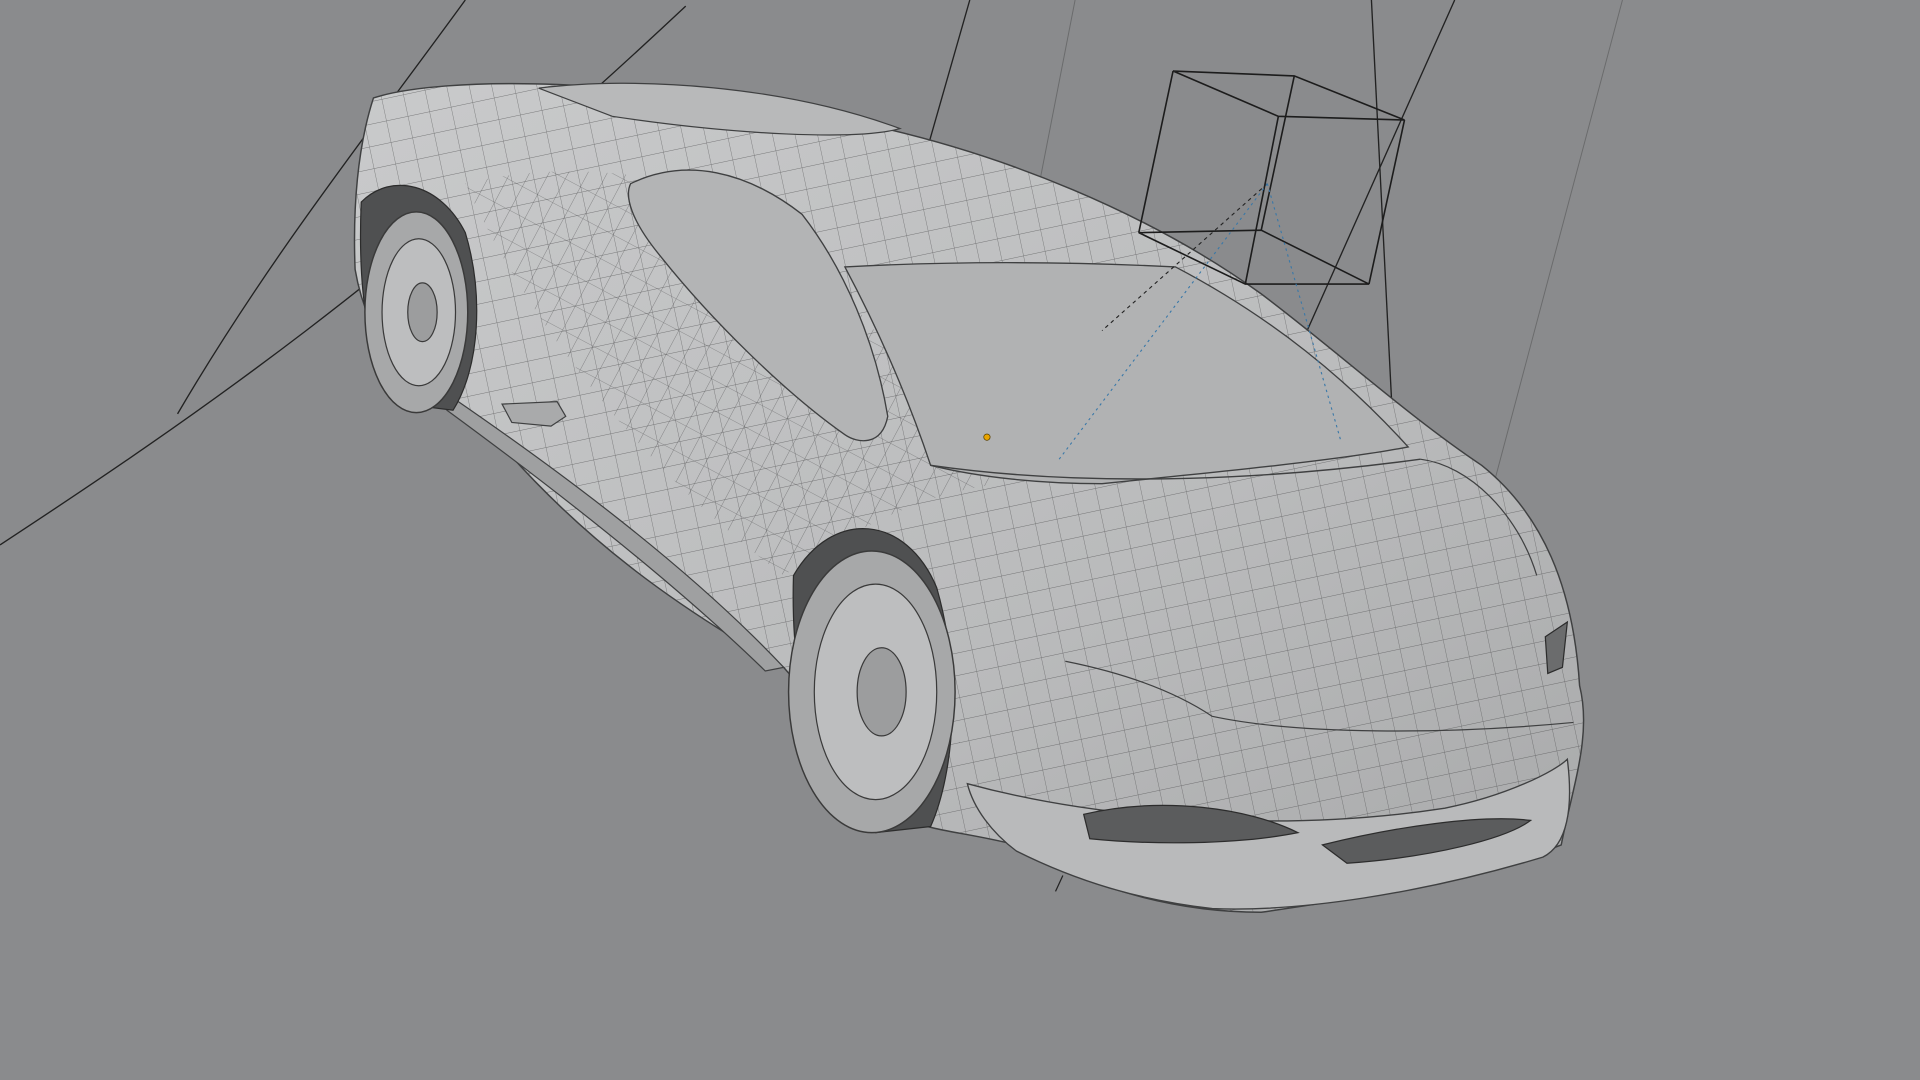 The image size is (1920, 1080). What do you see at coordinates (871, 692) in the screenshot?
I see `front-wheel` at bounding box center [871, 692].